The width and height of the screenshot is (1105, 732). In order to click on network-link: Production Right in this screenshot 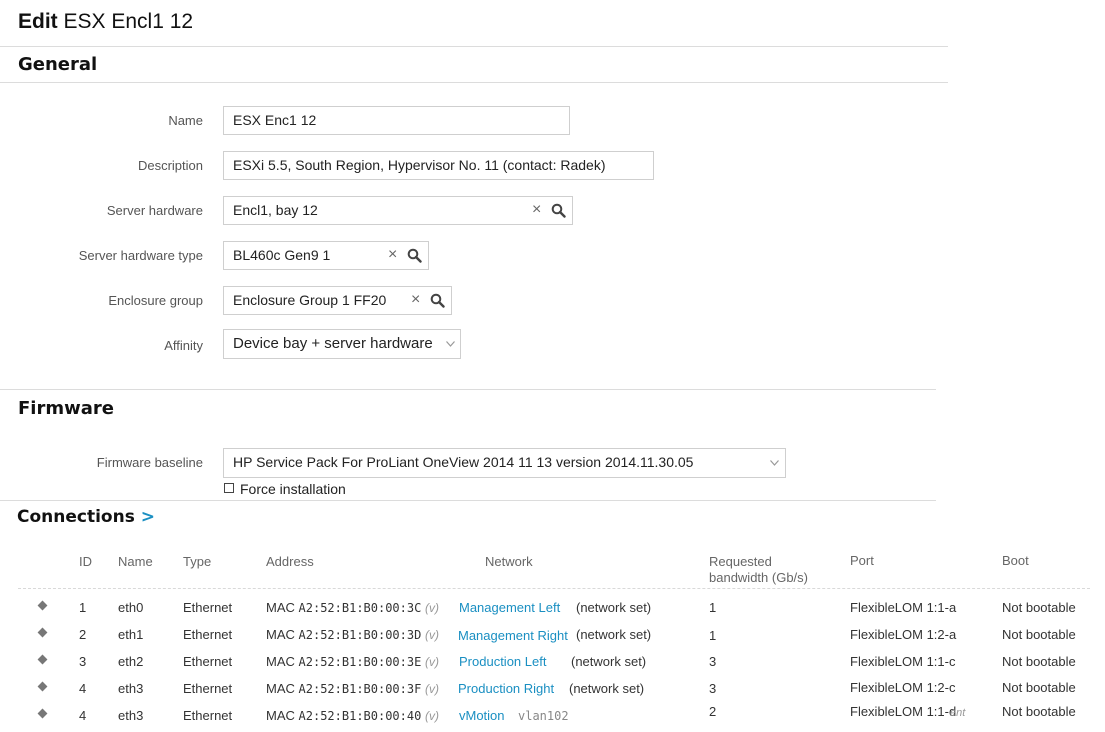, I will do `click(506, 688)`.